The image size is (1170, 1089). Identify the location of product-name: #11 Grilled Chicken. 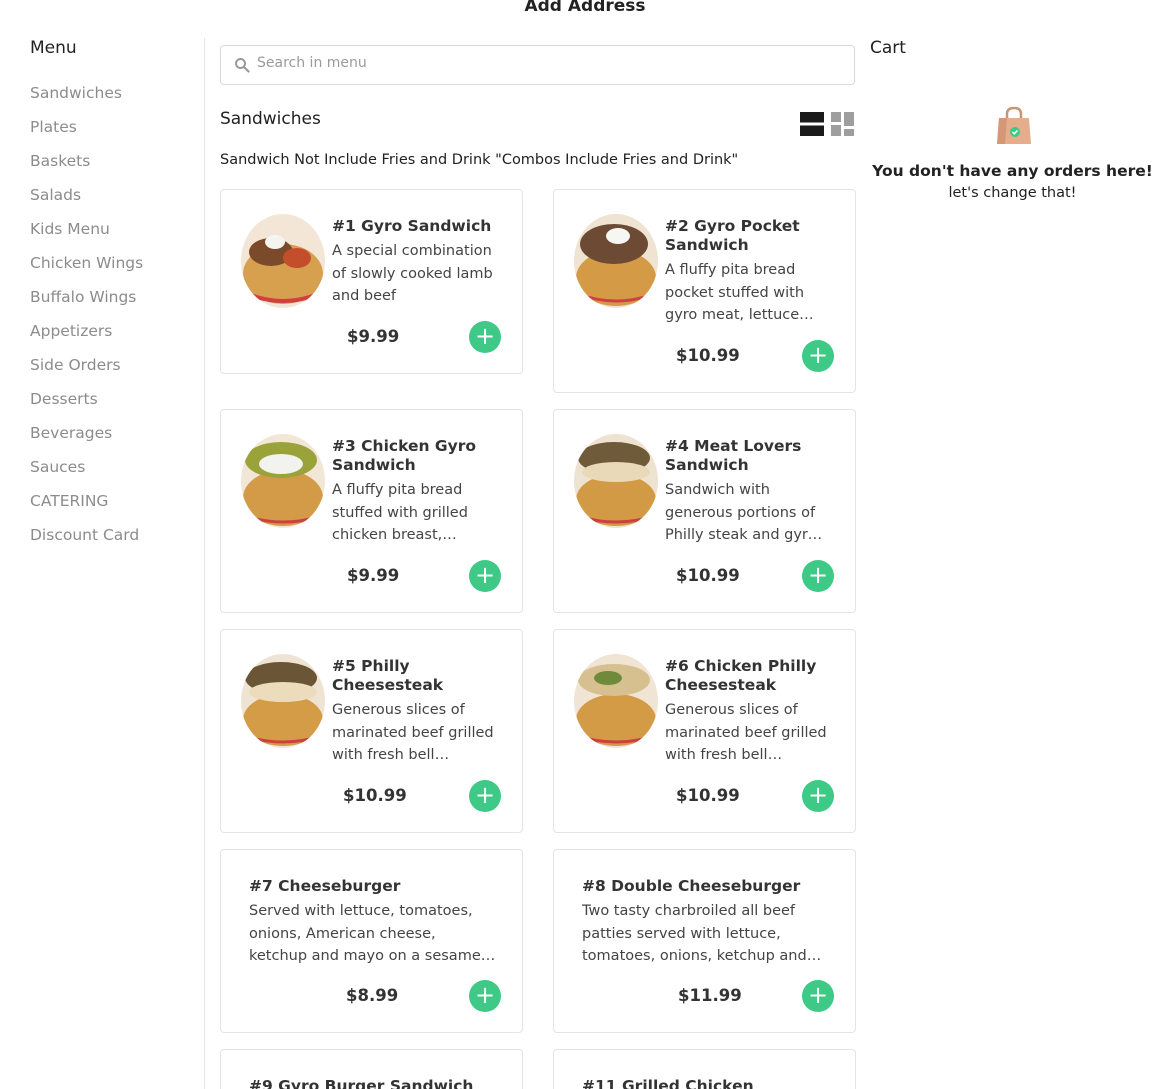
(668, 1083).